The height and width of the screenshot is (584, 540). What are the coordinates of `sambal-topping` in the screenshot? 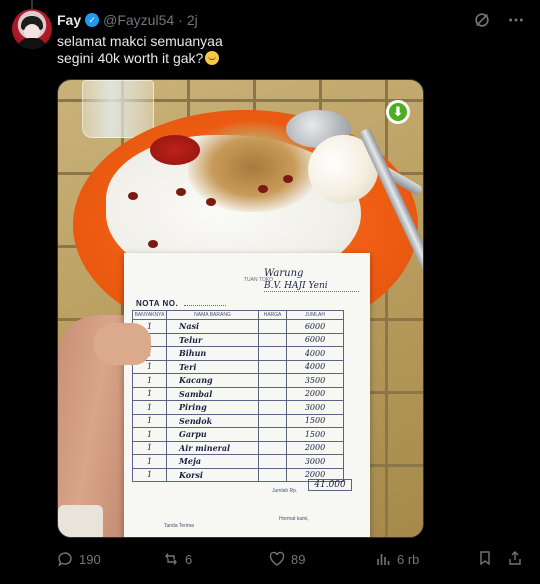 It's located at (175, 150).